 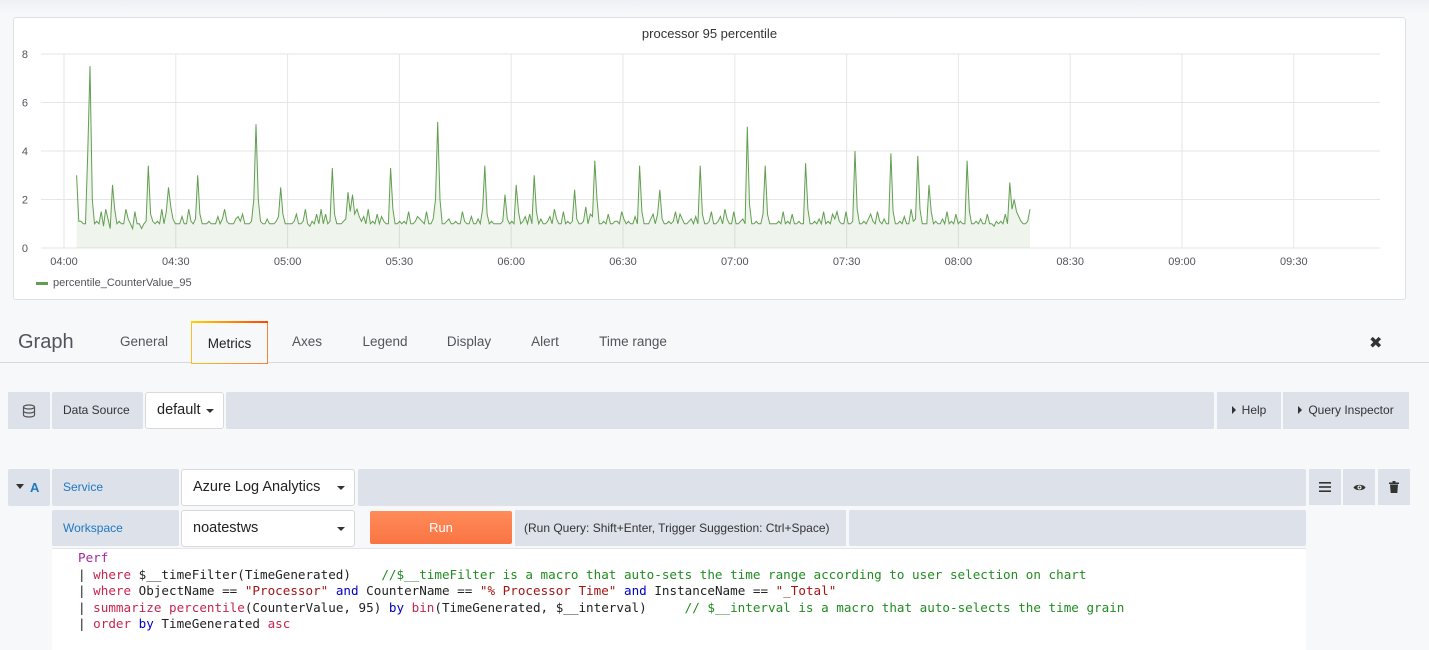 What do you see at coordinates (35, 487) in the screenshot?
I see `query-ref-id: A` at bounding box center [35, 487].